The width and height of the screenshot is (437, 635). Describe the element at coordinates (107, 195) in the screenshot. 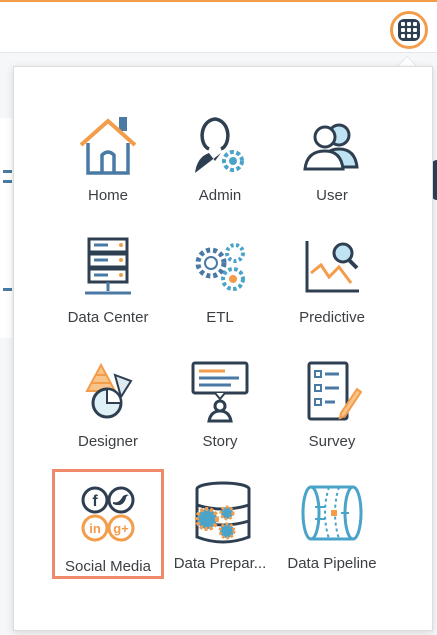

I see `menu-item-label: Home` at that location.